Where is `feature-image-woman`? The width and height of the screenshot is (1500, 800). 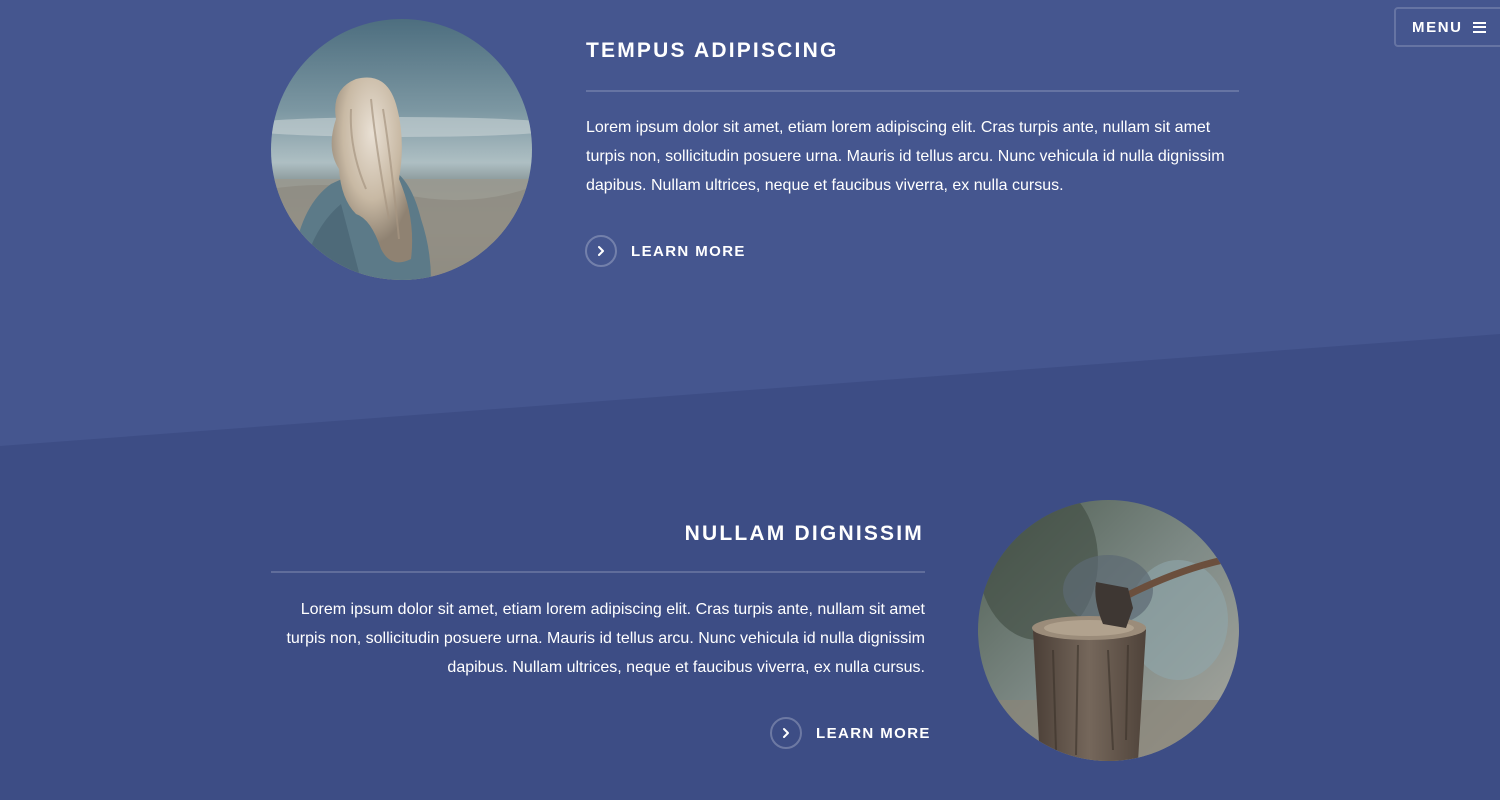 feature-image-woman is located at coordinates (401, 149).